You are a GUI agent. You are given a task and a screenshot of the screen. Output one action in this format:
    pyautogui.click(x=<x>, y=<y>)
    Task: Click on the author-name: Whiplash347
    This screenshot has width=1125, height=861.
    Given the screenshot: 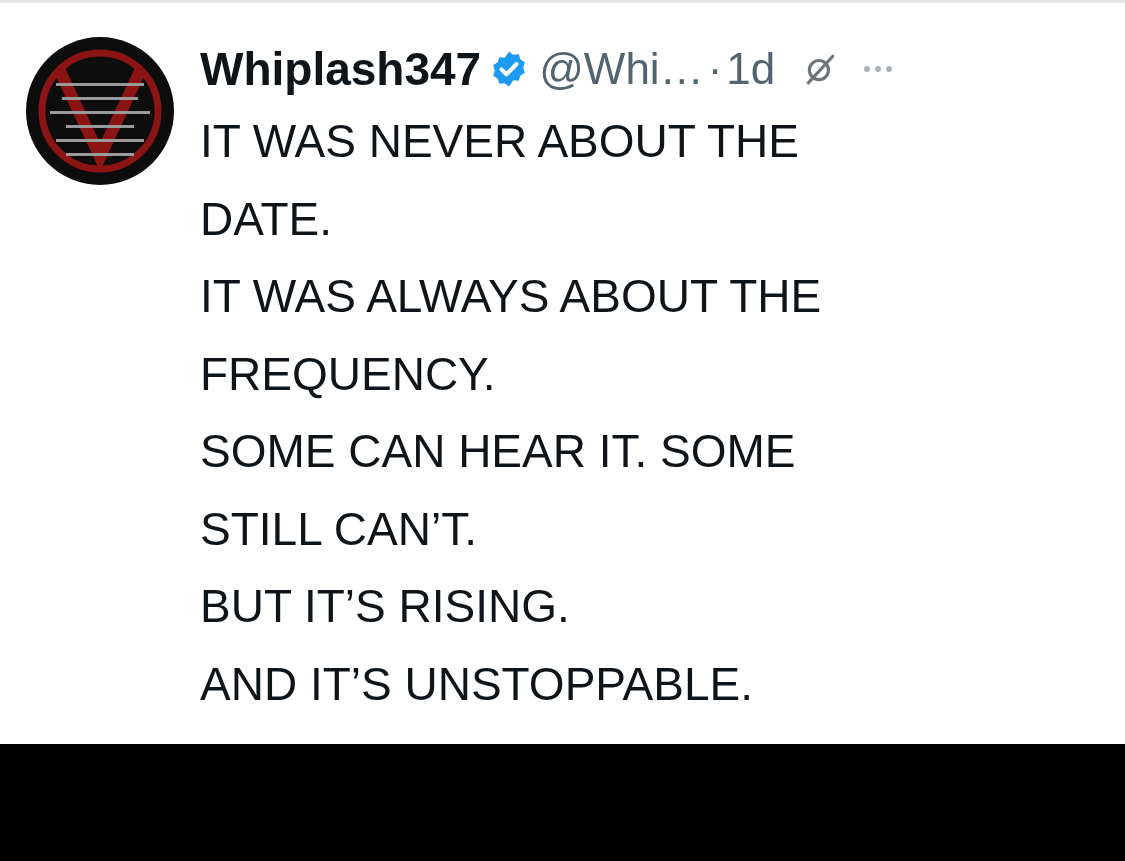 What is the action you would take?
    pyautogui.click(x=341, y=69)
    